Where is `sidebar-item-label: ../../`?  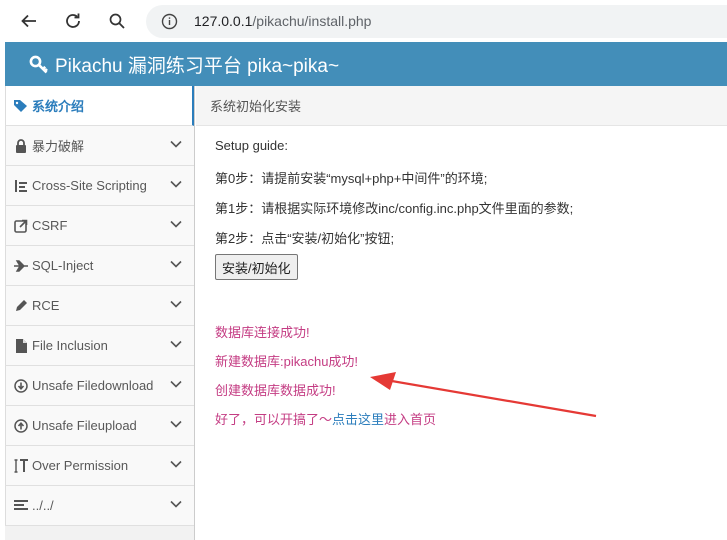 sidebar-item-label: ../../ is located at coordinates (43, 505).